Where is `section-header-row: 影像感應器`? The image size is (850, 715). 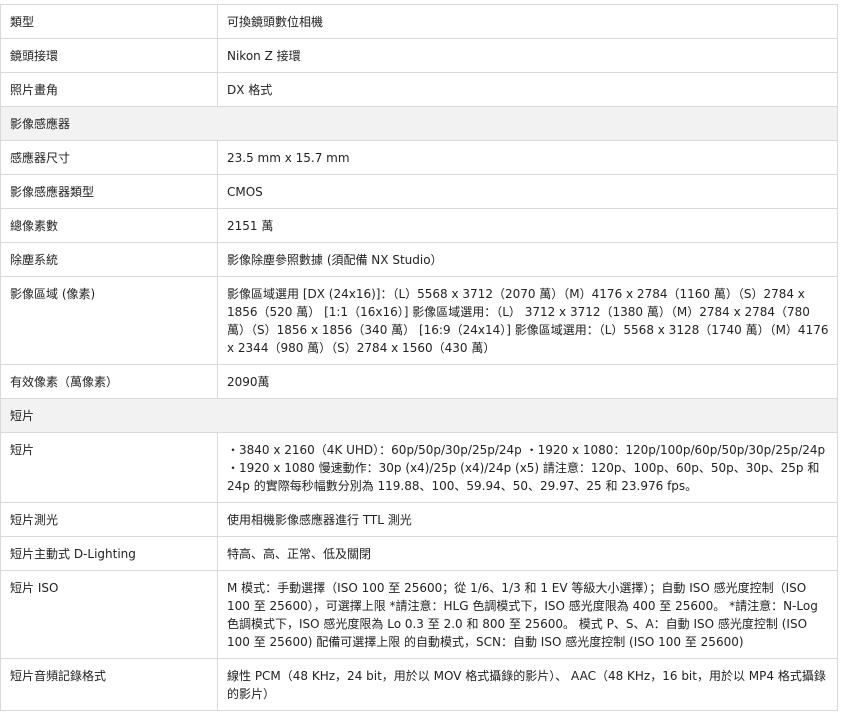 section-header-row: 影像感應器 is located at coordinates (419, 123).